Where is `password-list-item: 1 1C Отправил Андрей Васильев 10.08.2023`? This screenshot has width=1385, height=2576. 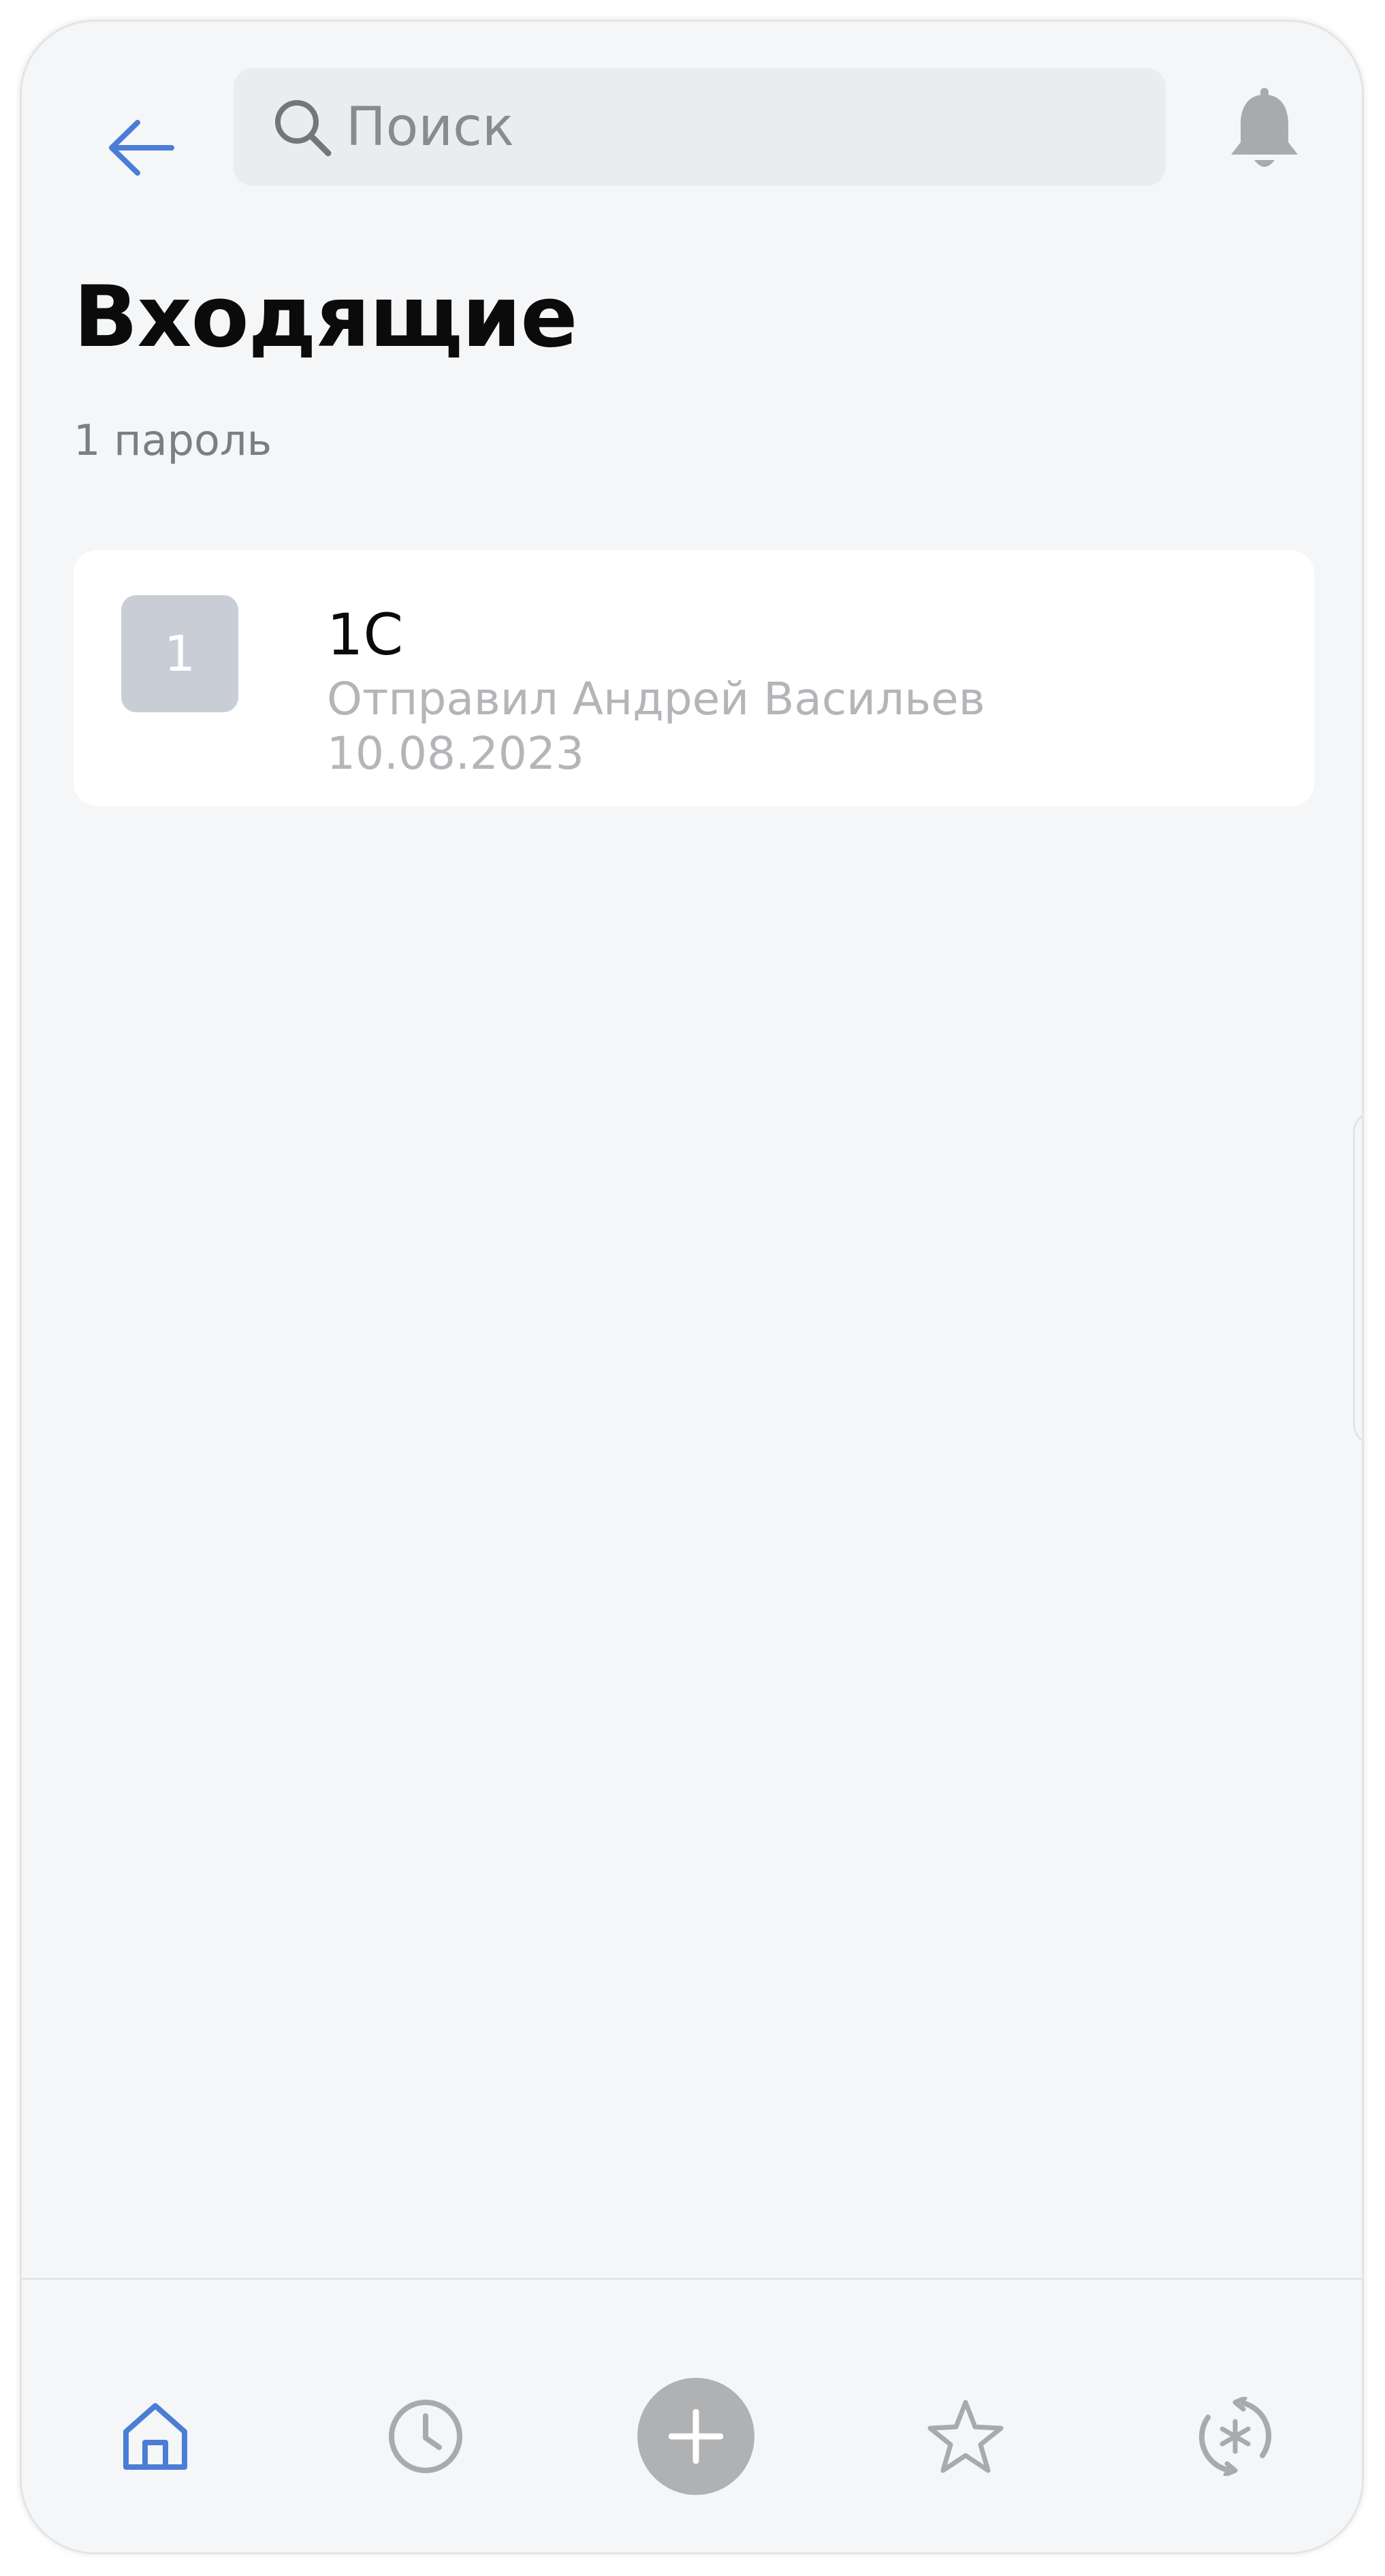
password-list-item: 1 1C Отправил Андрей Васильев 10.08.2023 is located at coordinates (694, 678).